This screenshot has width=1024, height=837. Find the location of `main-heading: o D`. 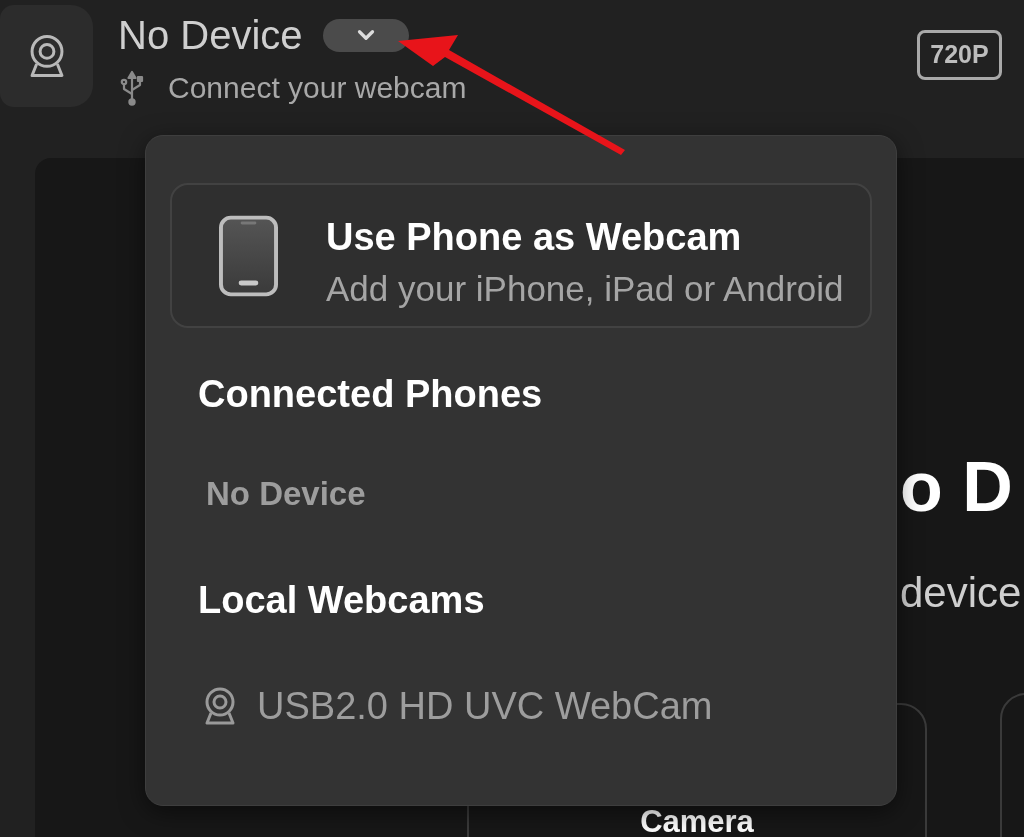

main-heading: o D is located at coordinates (956, 487).